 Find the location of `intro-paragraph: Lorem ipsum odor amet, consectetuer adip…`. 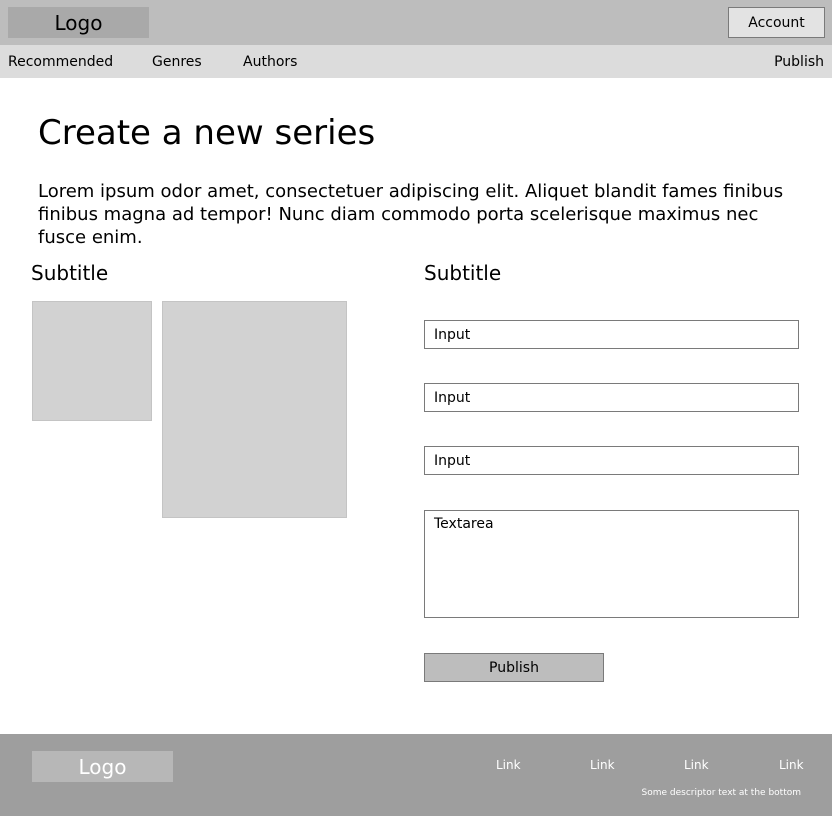

intro-paragraph: Lorem ipsum odor amet, consectetuer adip… is located at coordinates (411, 214).